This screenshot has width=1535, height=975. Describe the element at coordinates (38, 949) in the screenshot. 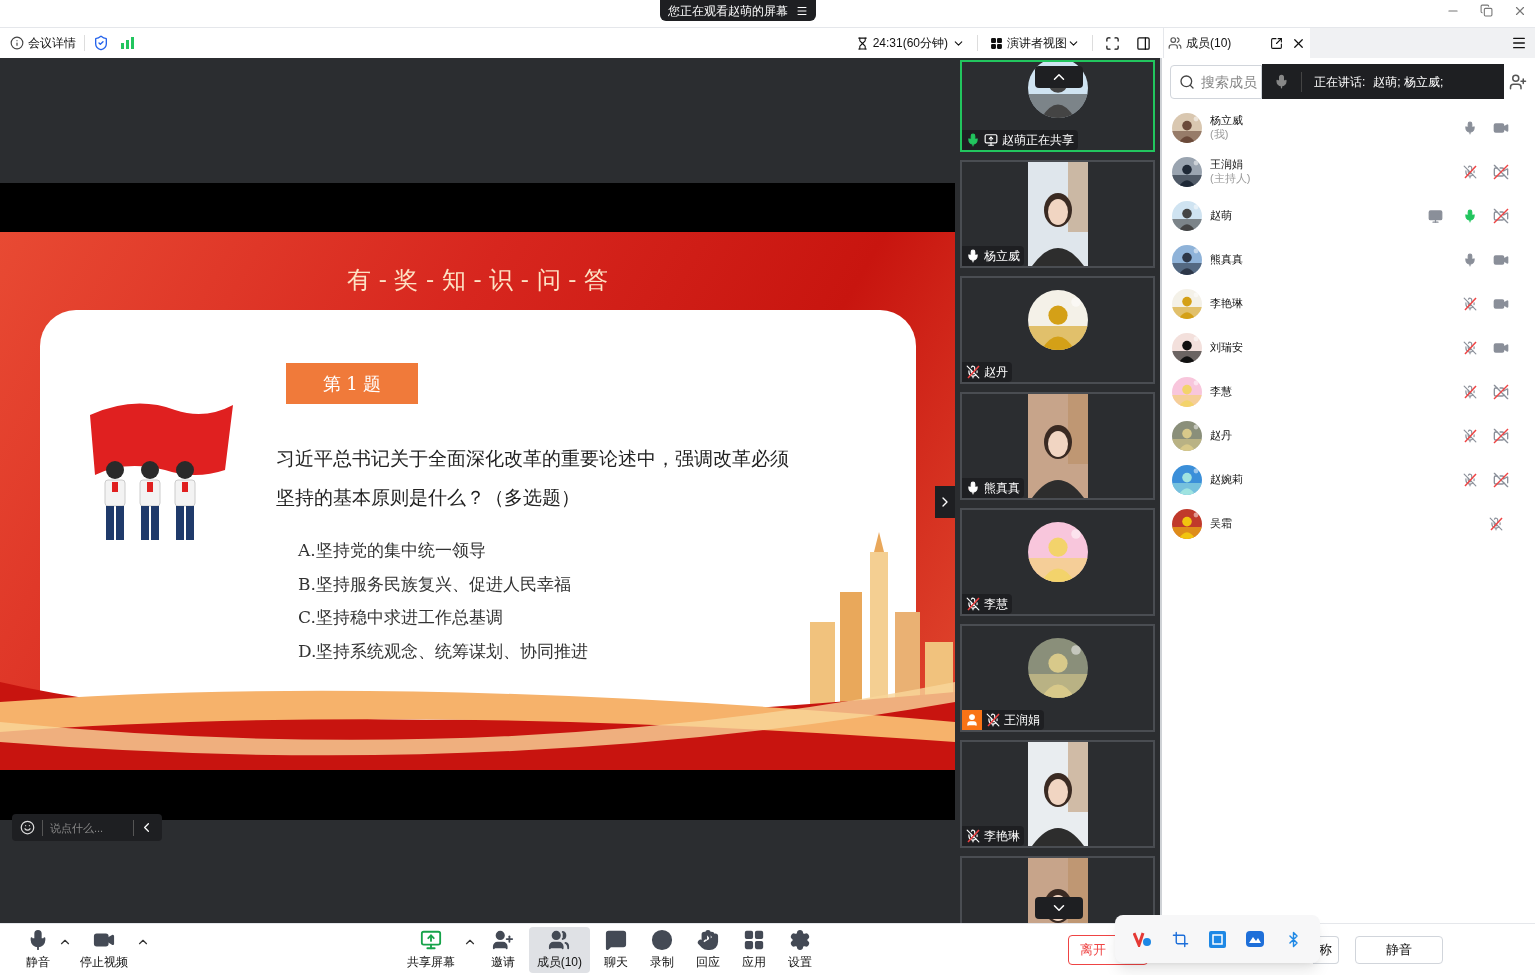

I see `toolbar-button: 静音` at that location.